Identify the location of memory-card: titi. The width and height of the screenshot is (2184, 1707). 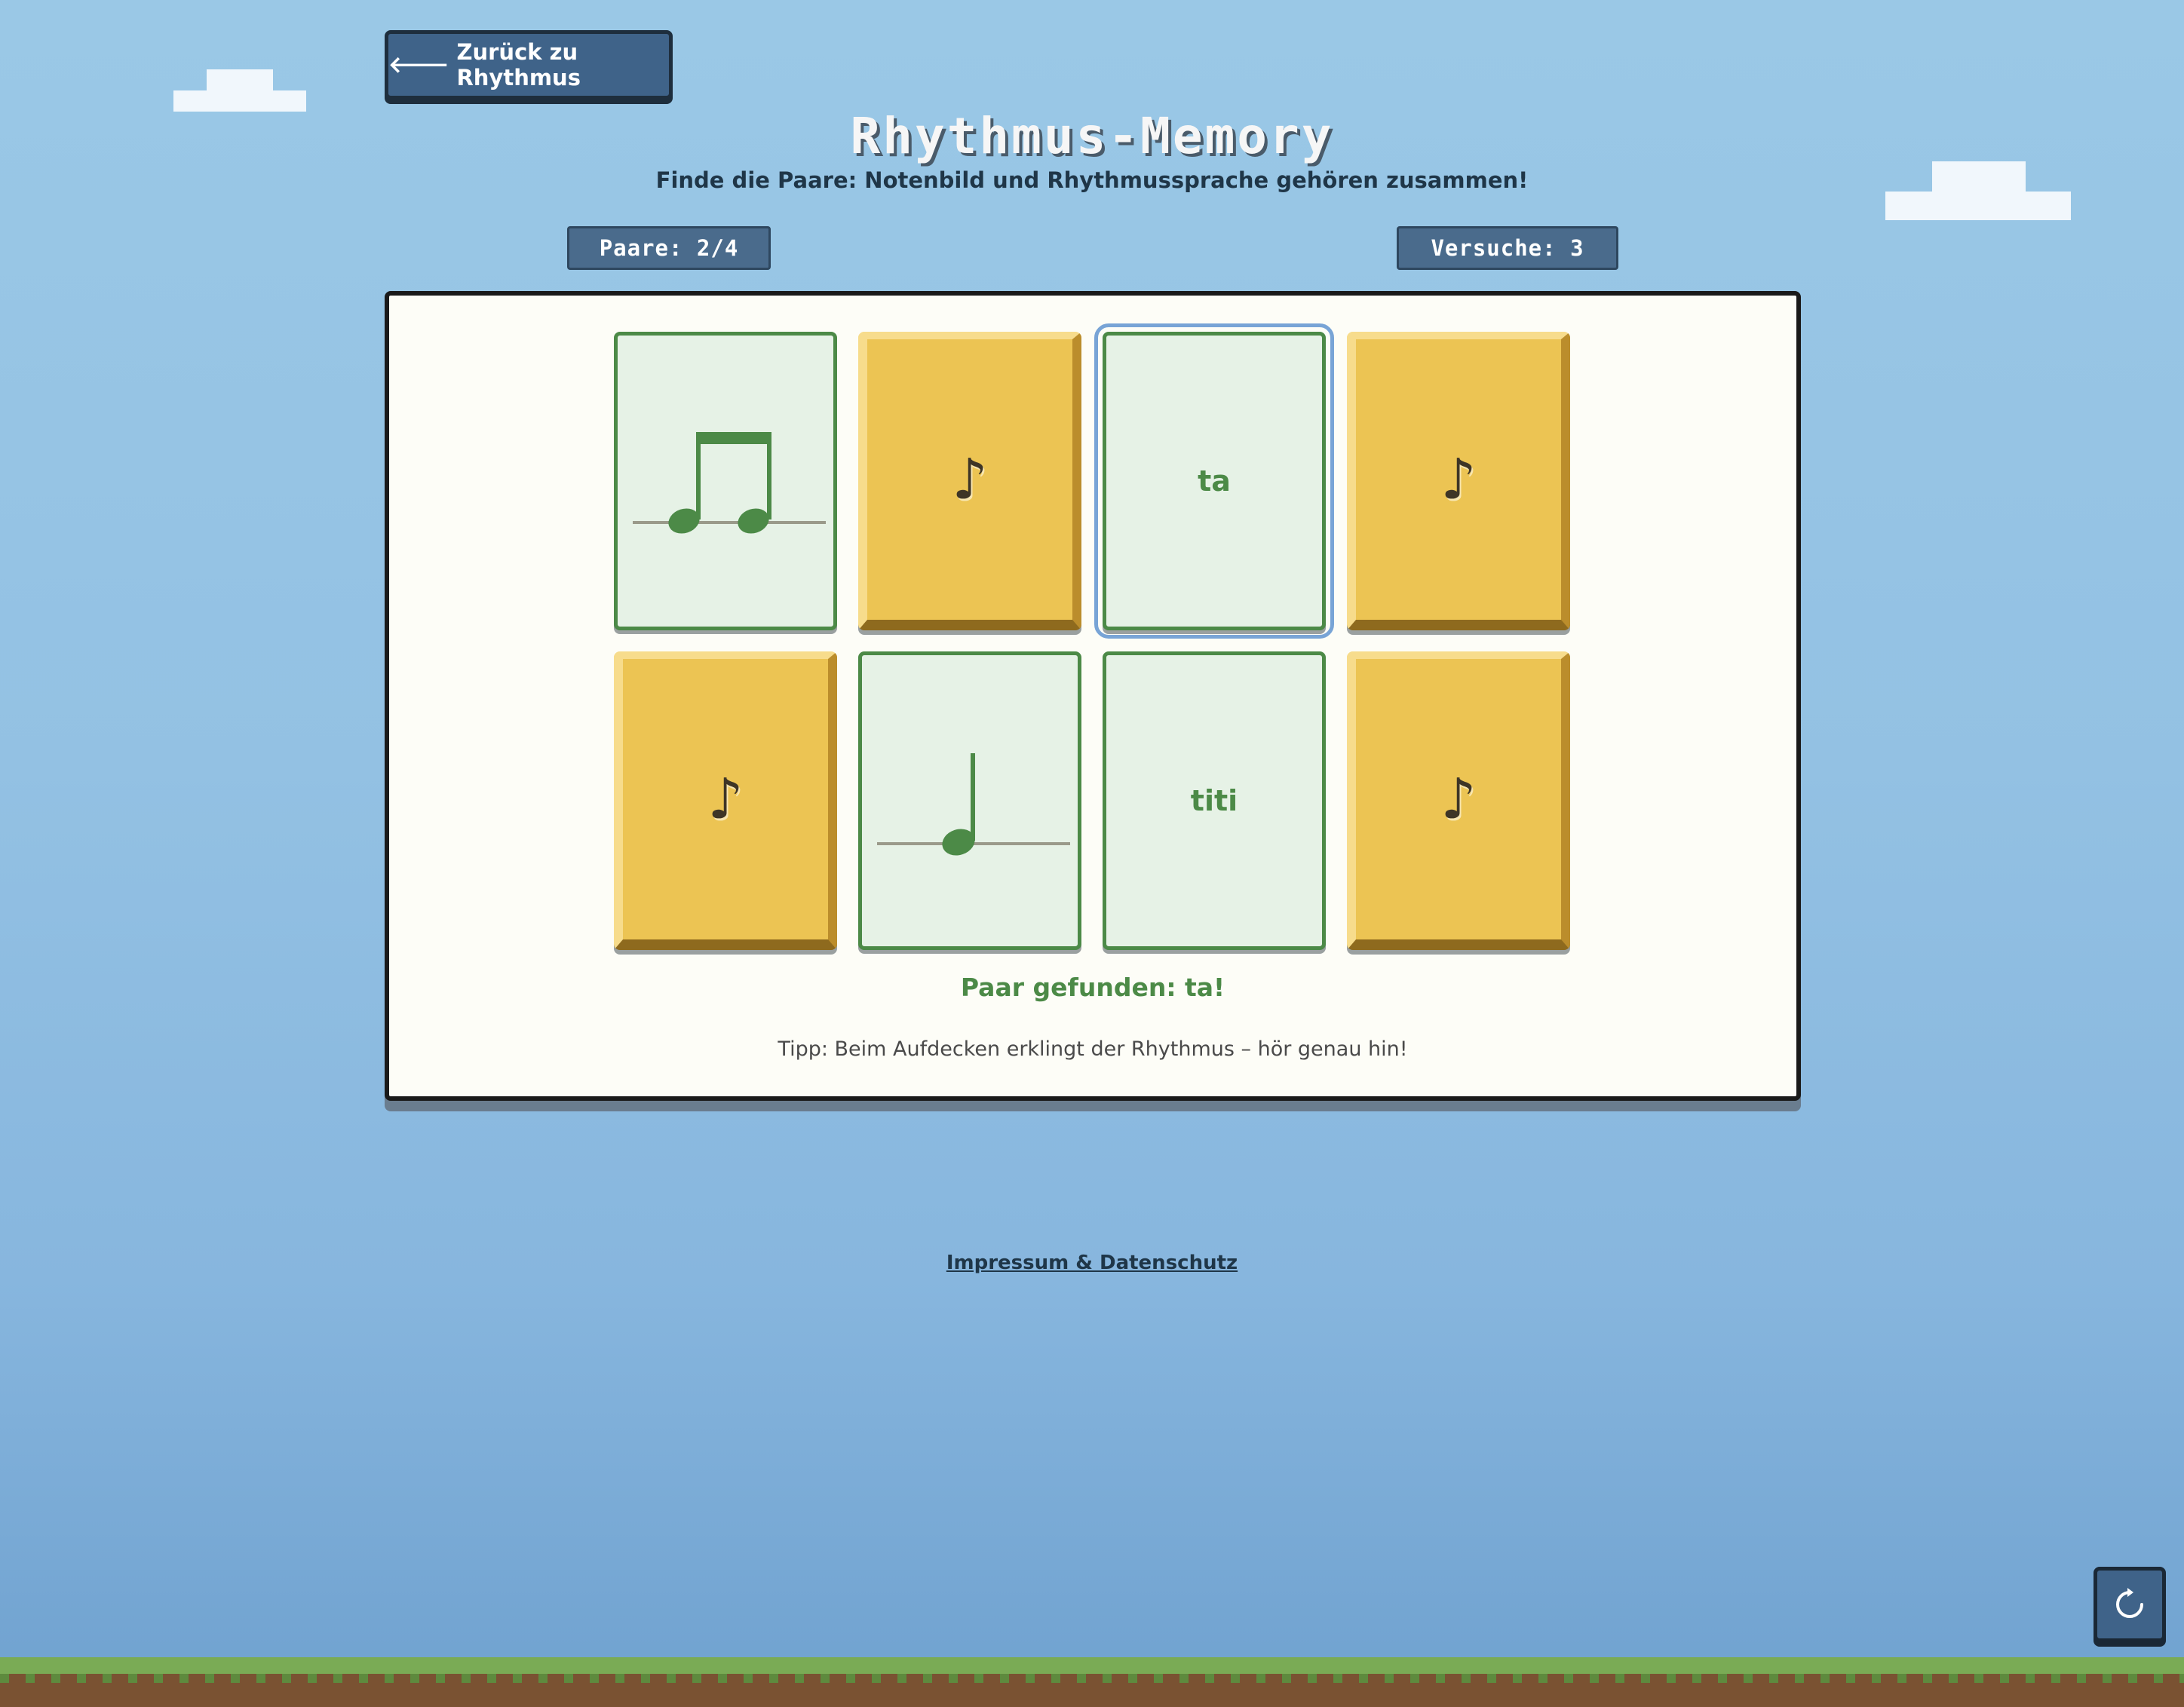
(1214, 801).